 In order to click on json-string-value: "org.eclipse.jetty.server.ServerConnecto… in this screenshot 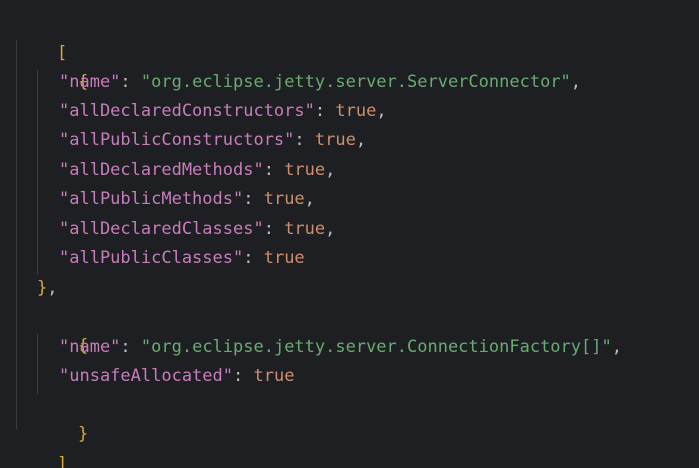, I will do `click(355, 82)`.